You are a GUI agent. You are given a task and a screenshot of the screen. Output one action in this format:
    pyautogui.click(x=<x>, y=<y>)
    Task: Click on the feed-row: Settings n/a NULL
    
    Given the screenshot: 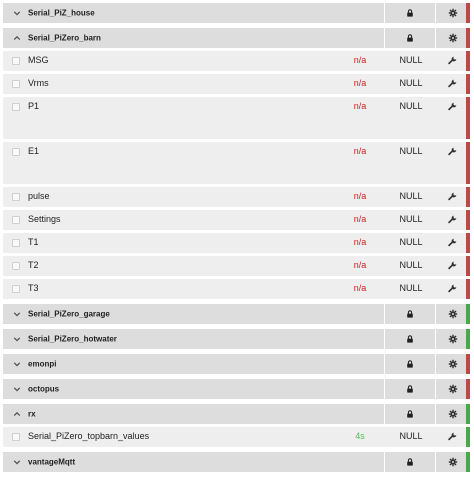 What is the action you would take?
    pyautogui.click(x=236, y=220)
    